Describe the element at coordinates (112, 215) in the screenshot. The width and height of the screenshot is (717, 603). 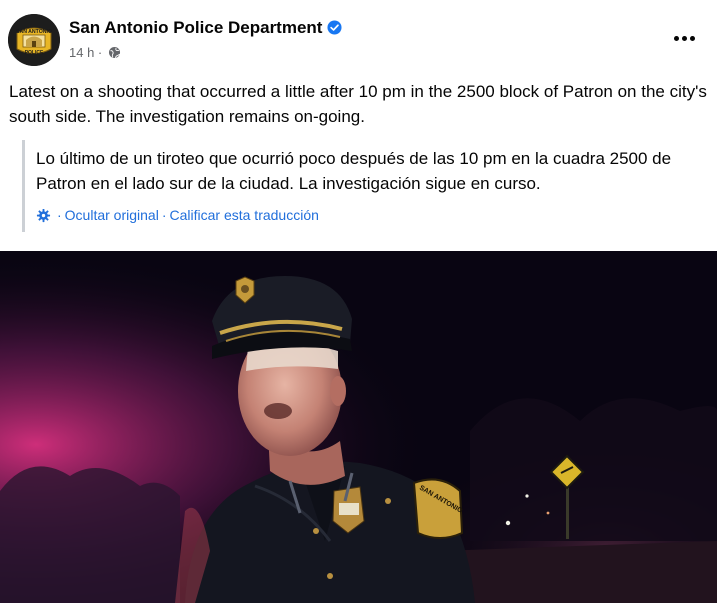
I see `hide-original-link: Ocultar original` at that location.